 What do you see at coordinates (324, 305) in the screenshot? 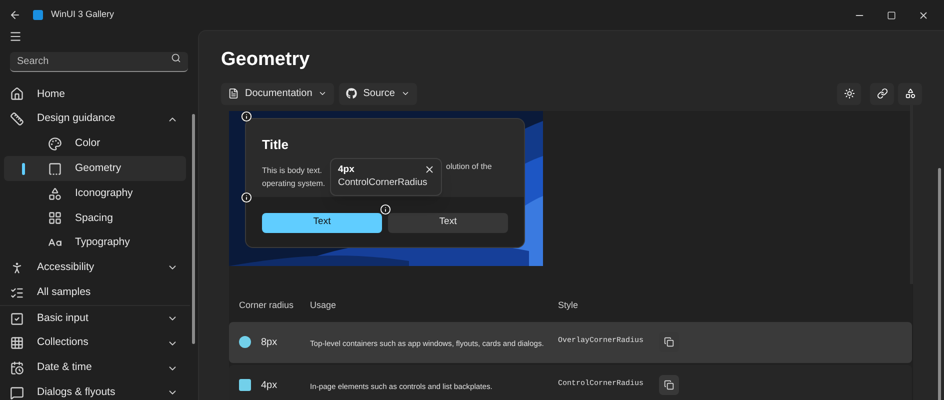
I see `column-header: Usage` at bounding box center [324, 305].